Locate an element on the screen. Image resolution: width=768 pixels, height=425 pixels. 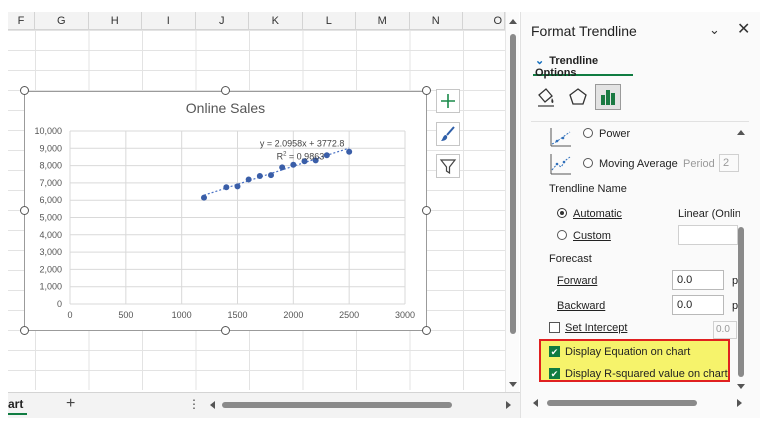
automatic-name-option: Automatic is located at coordinates (589, 214).